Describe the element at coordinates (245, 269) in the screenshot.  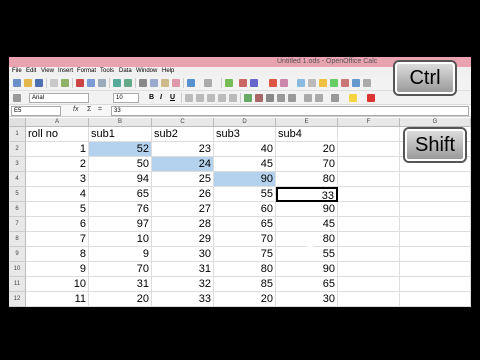
I see `data-cell: 80` at that location.